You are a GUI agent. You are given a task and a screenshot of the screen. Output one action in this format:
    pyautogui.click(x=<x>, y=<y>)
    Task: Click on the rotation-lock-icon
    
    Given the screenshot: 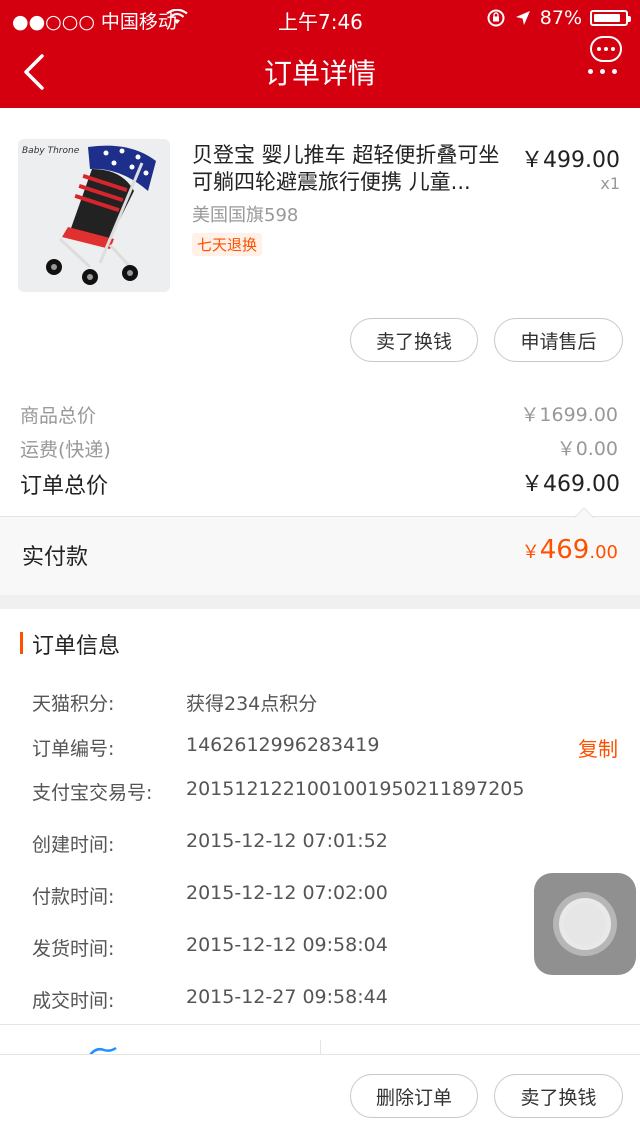 What is the action you would take?
    pyautogui.click(x=496, y=18)
    